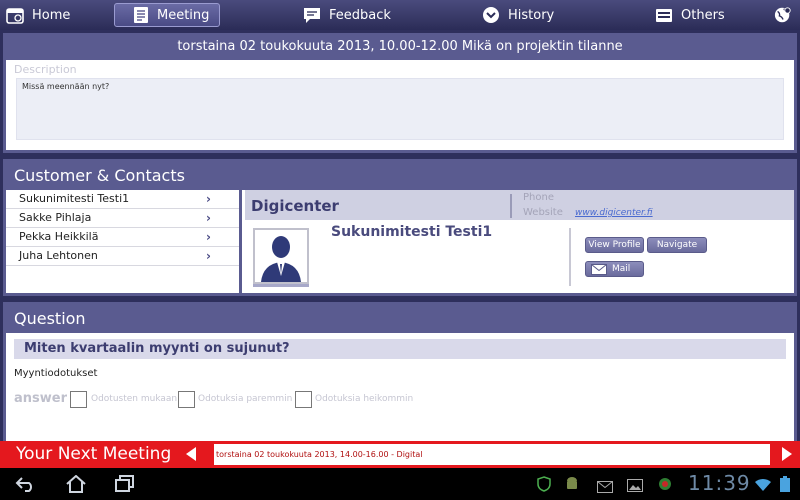 This screenshot has width=800, height=500. What do you see at coordinates (400, 176) in the screenshot?
I see `contacts-section-title: Customer & Contacts` at bounding box center [400, 176].